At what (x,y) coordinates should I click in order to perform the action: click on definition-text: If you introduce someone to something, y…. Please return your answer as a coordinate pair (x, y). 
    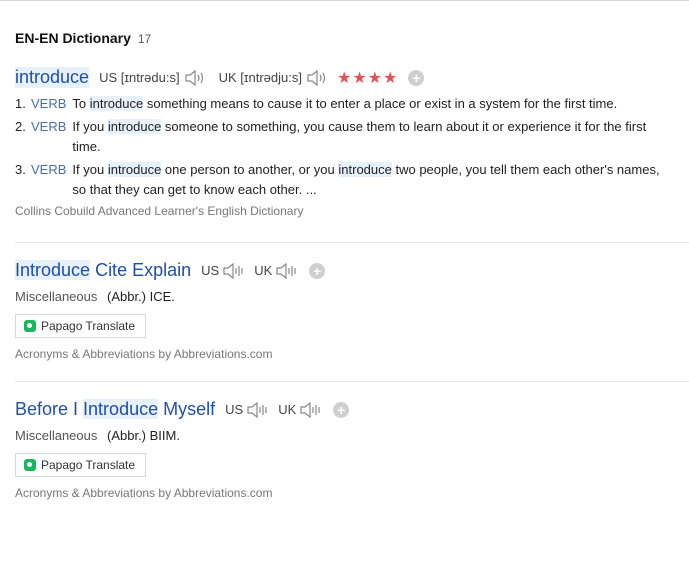
    Looking at the image, I should click on (359, 136).